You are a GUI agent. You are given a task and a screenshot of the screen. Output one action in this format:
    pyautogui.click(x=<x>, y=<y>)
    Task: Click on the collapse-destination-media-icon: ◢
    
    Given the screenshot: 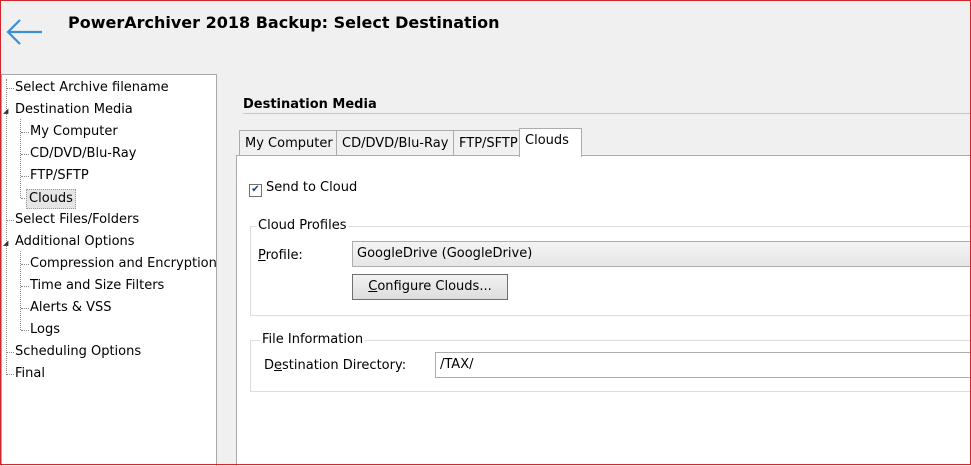 What is the action you would take?
    pyautogui.click(x=5, y=111)
    